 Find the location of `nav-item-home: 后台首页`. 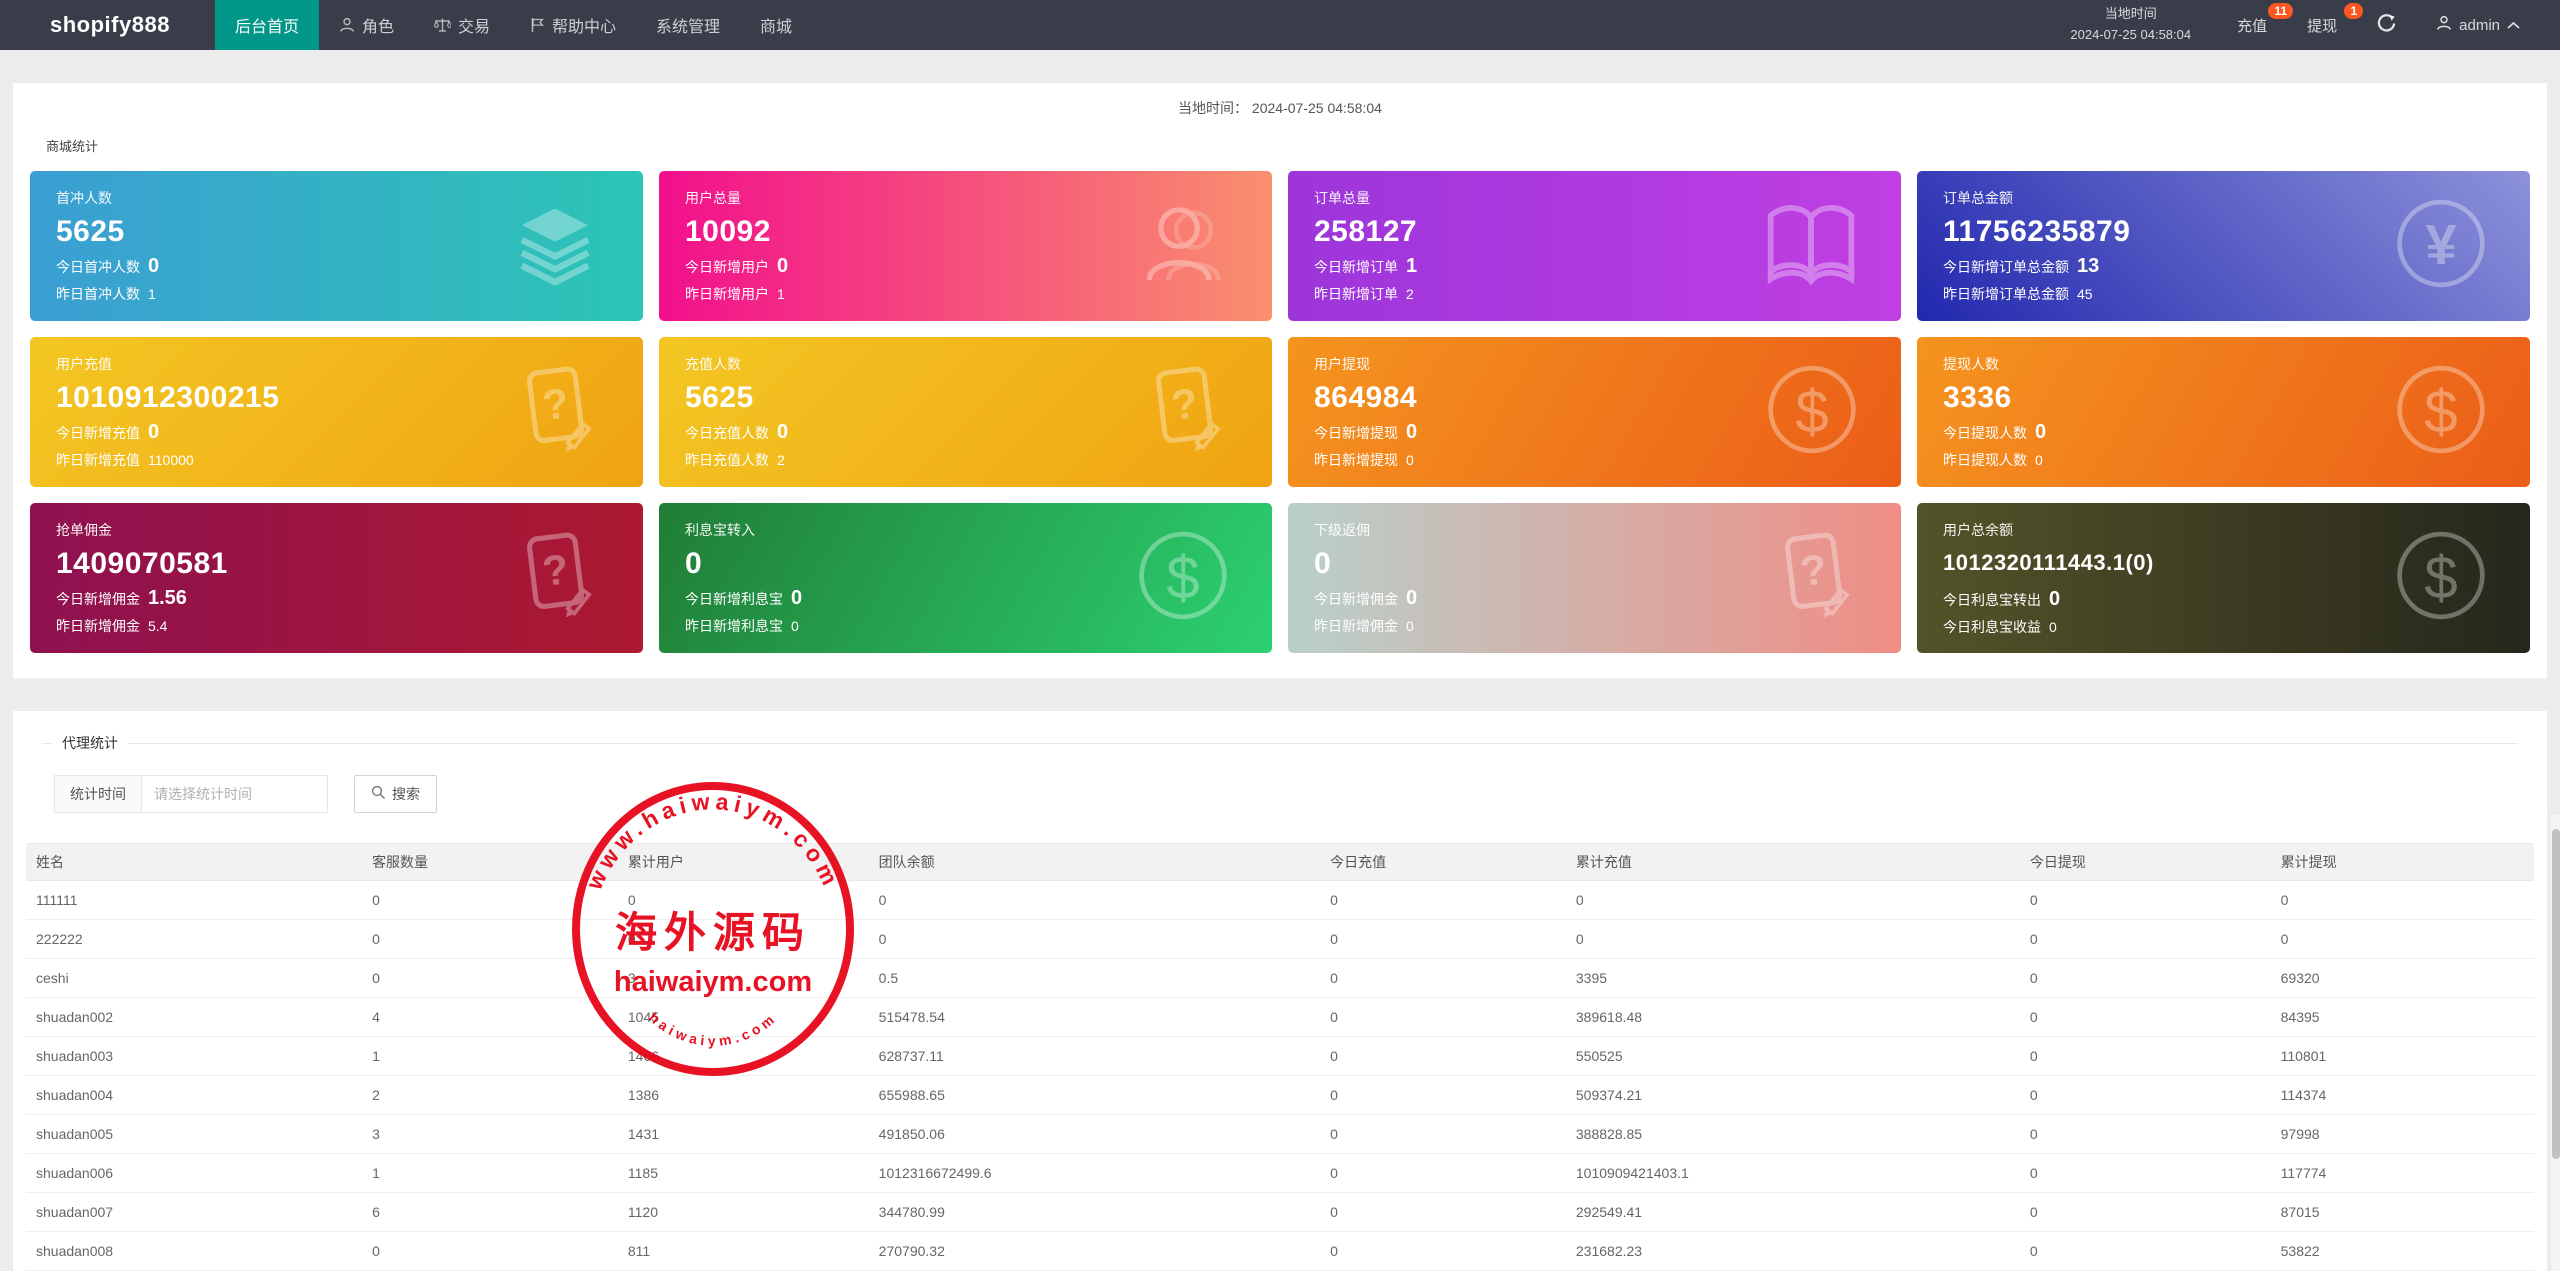

nav-item-home: 后台首页 is located at coordinates (266, 25).